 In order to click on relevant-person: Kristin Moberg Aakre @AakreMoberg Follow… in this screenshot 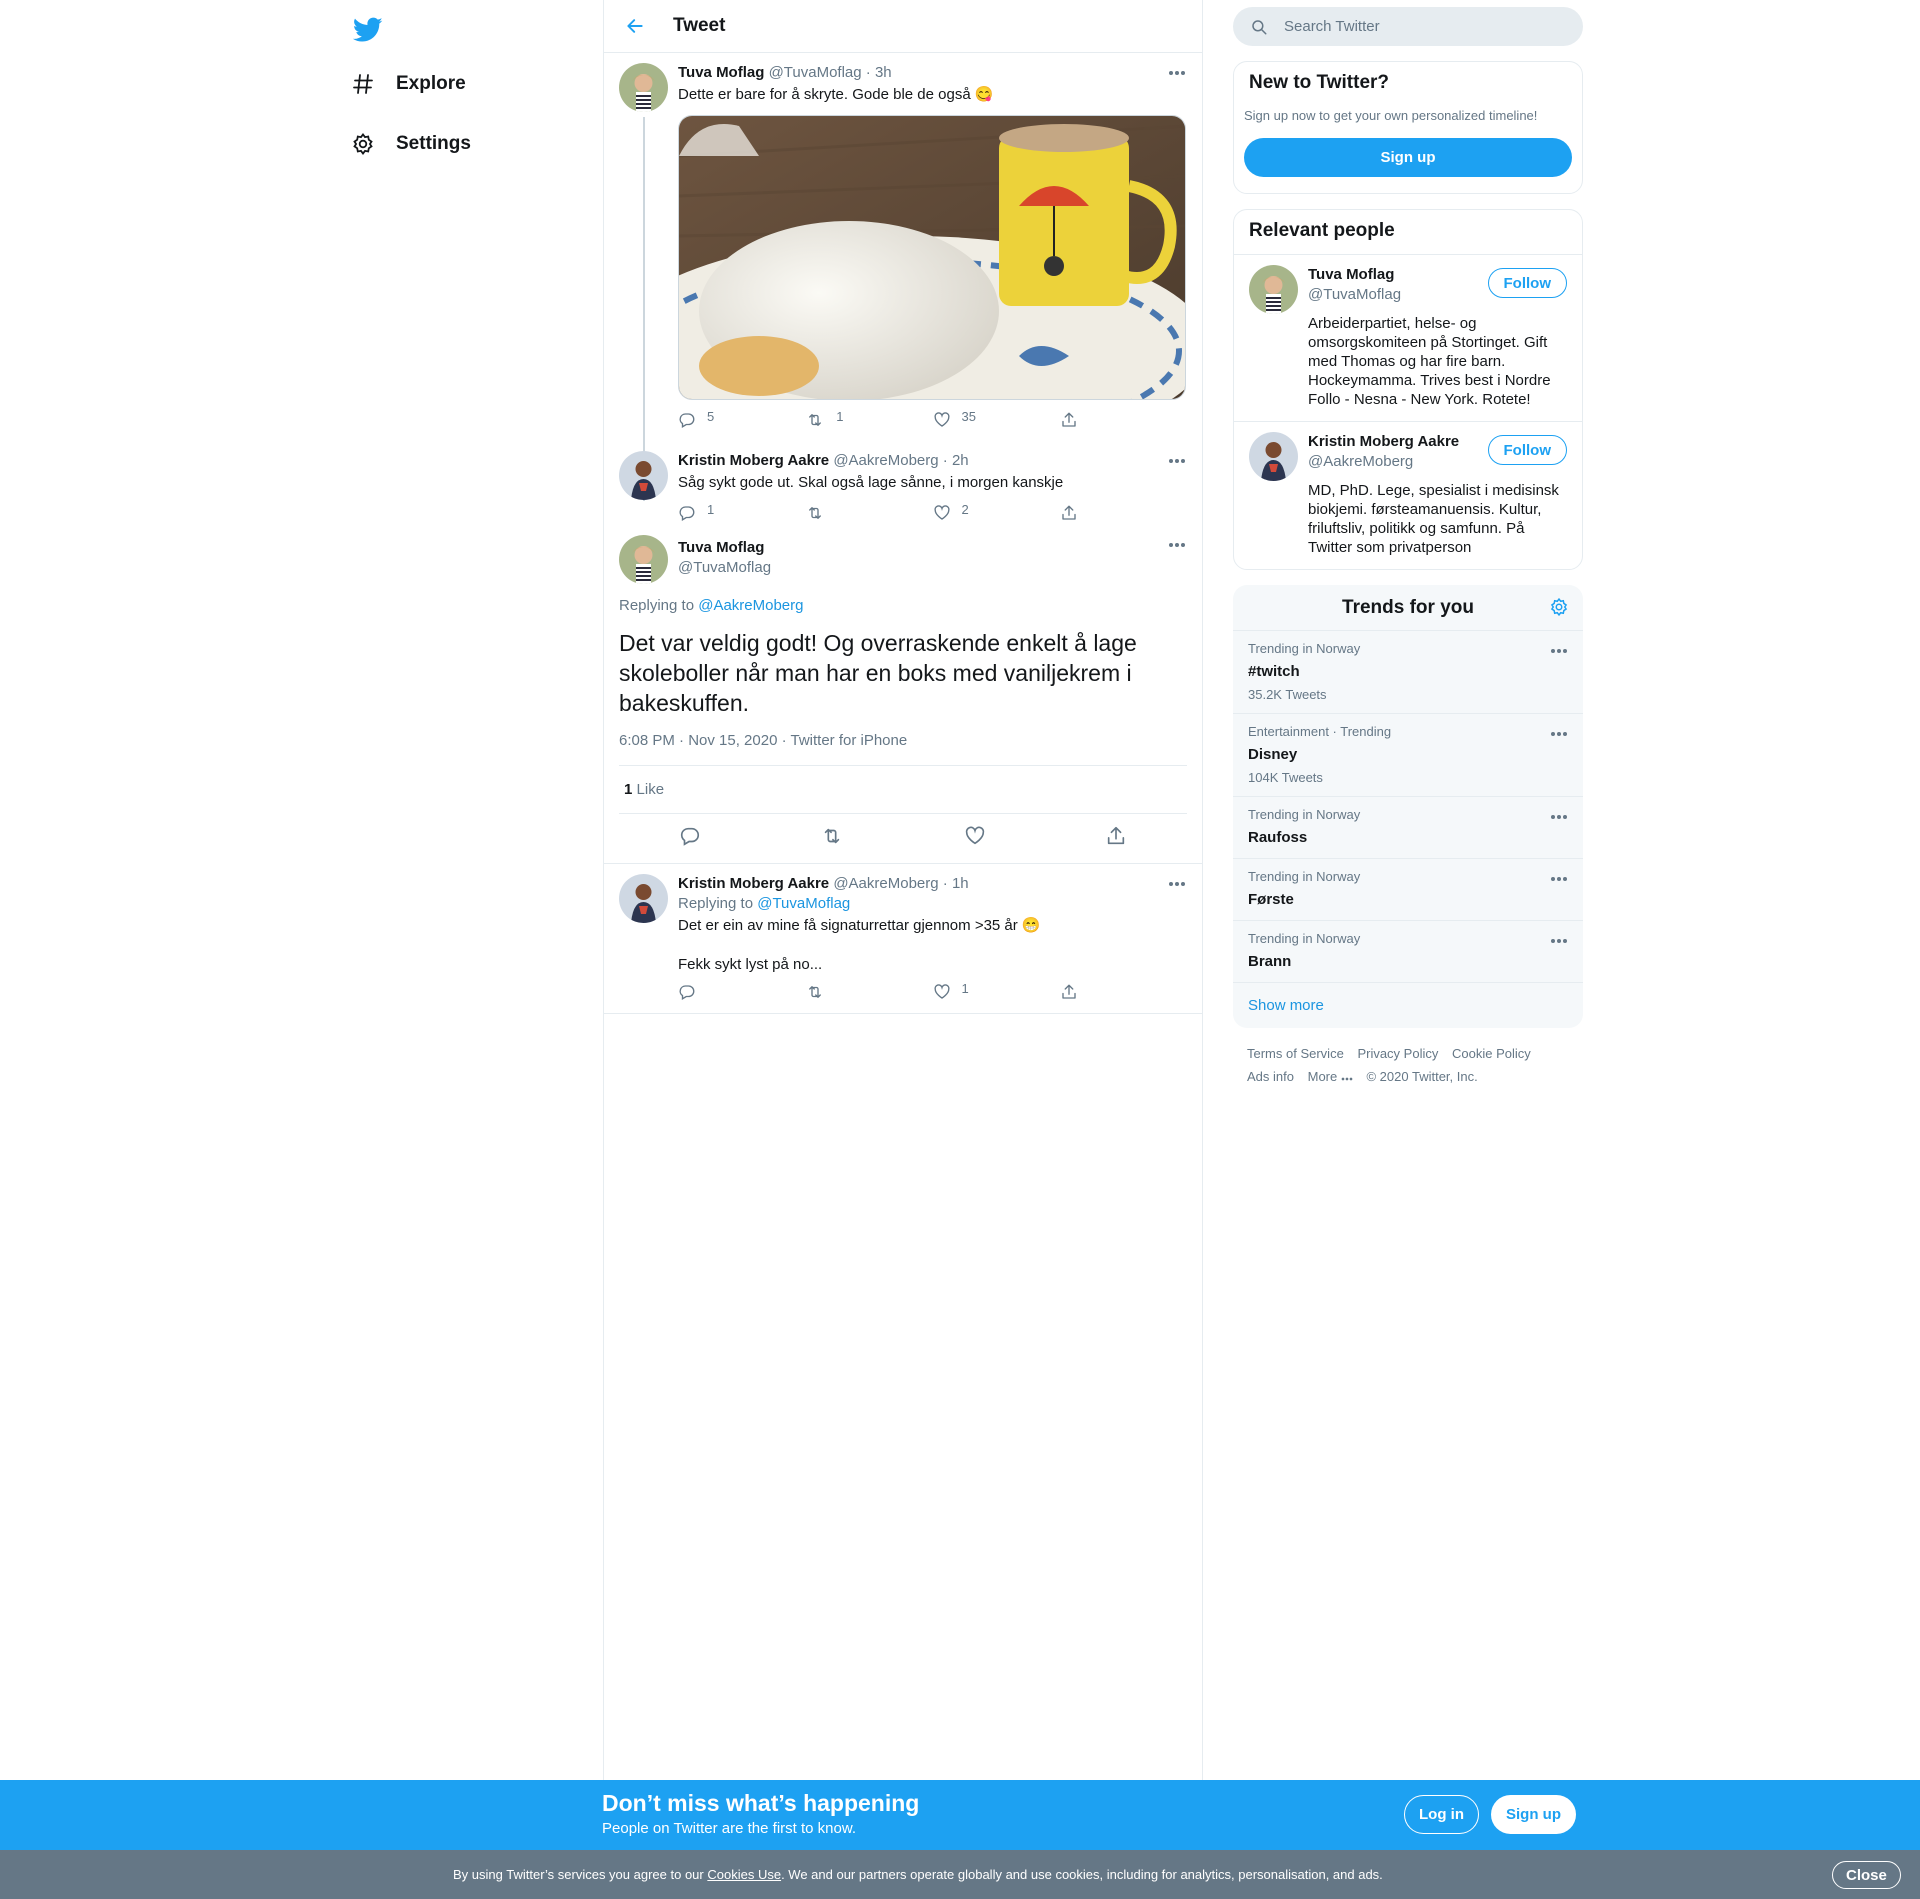, I will do `click(1408, 495)`.